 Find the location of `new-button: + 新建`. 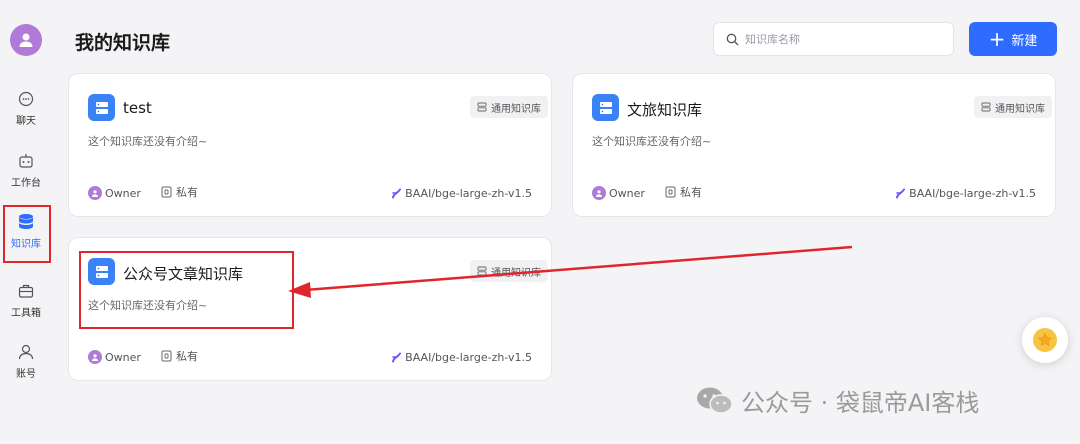

new-button: + 新建 is located at coordinates (1013, 39).